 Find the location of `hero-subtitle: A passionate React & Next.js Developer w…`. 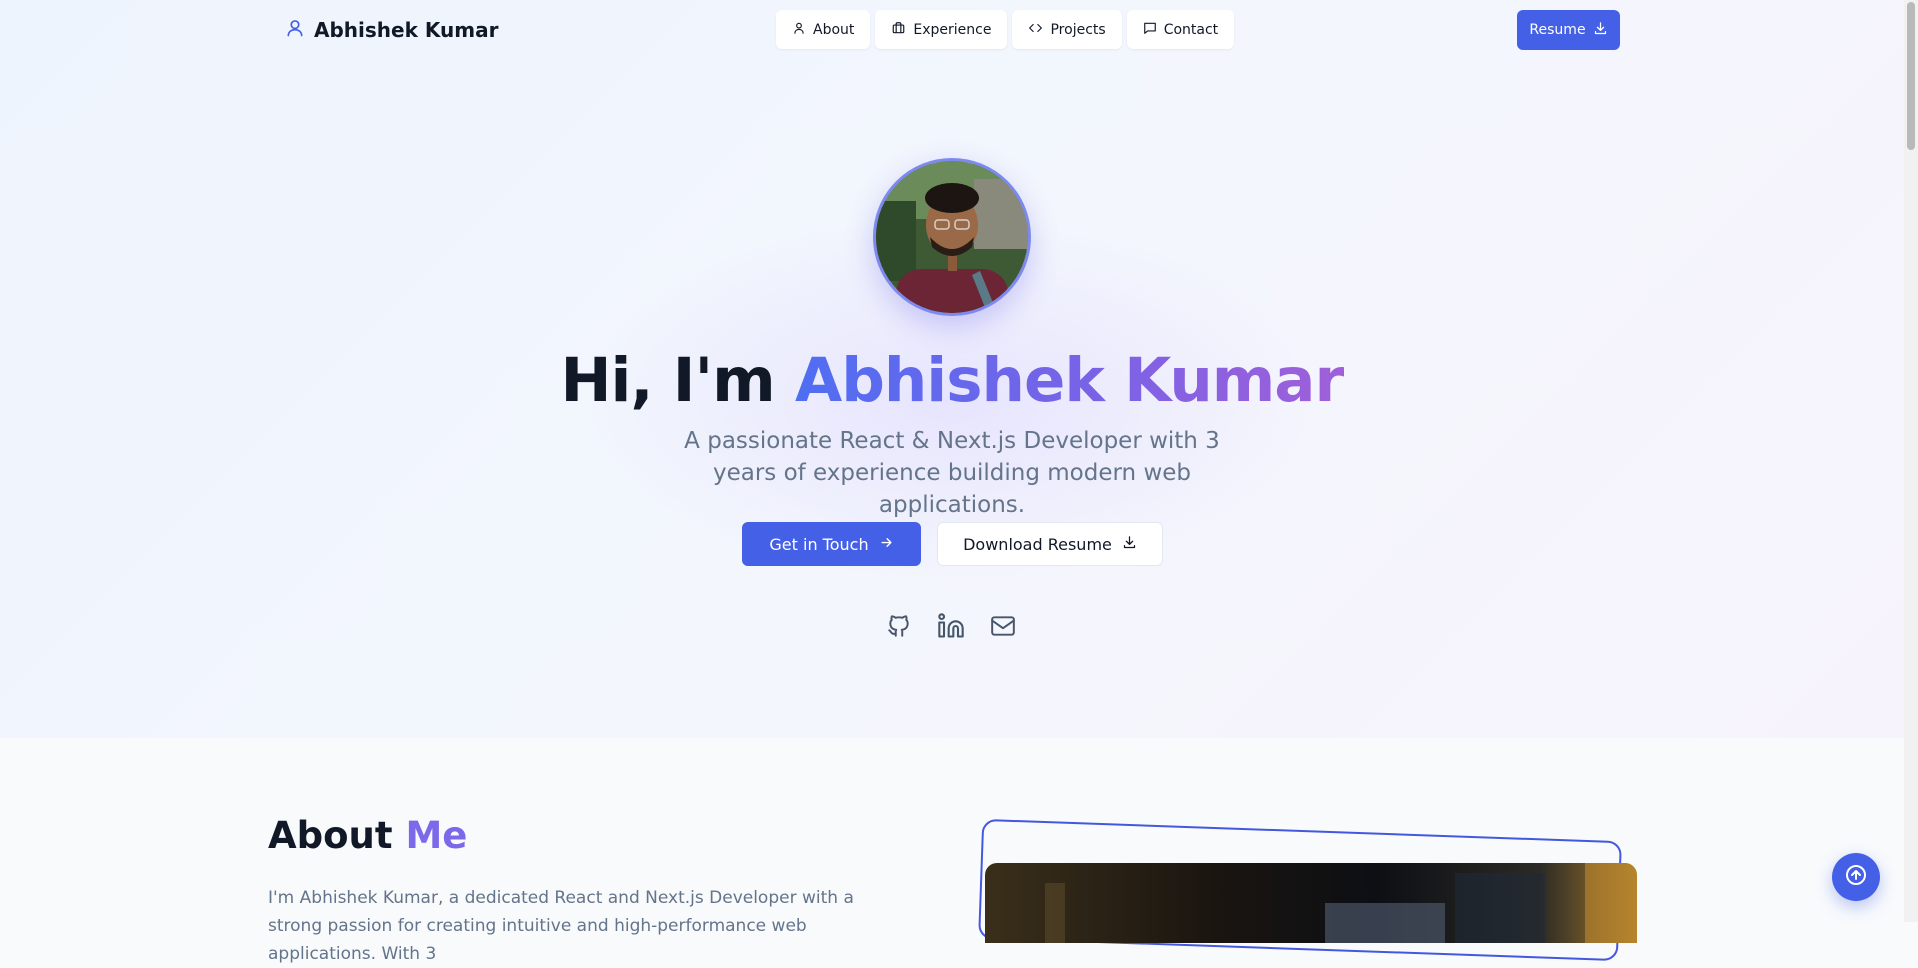

hero-subtitle: A passionate React & Next.js Developer w… is located at coordinates (952, 473).